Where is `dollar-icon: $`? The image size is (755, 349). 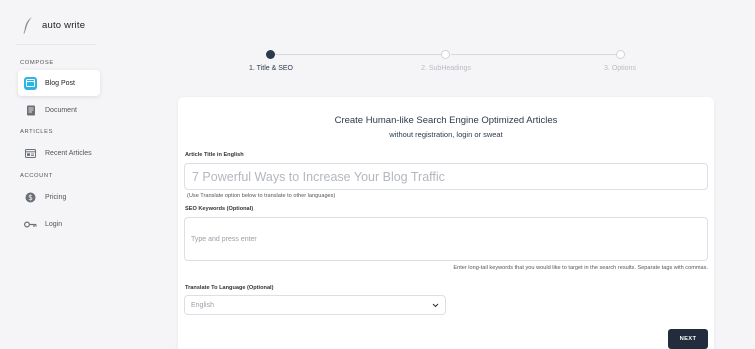
dollar-icon: $ is located at coordinates (30, 197).